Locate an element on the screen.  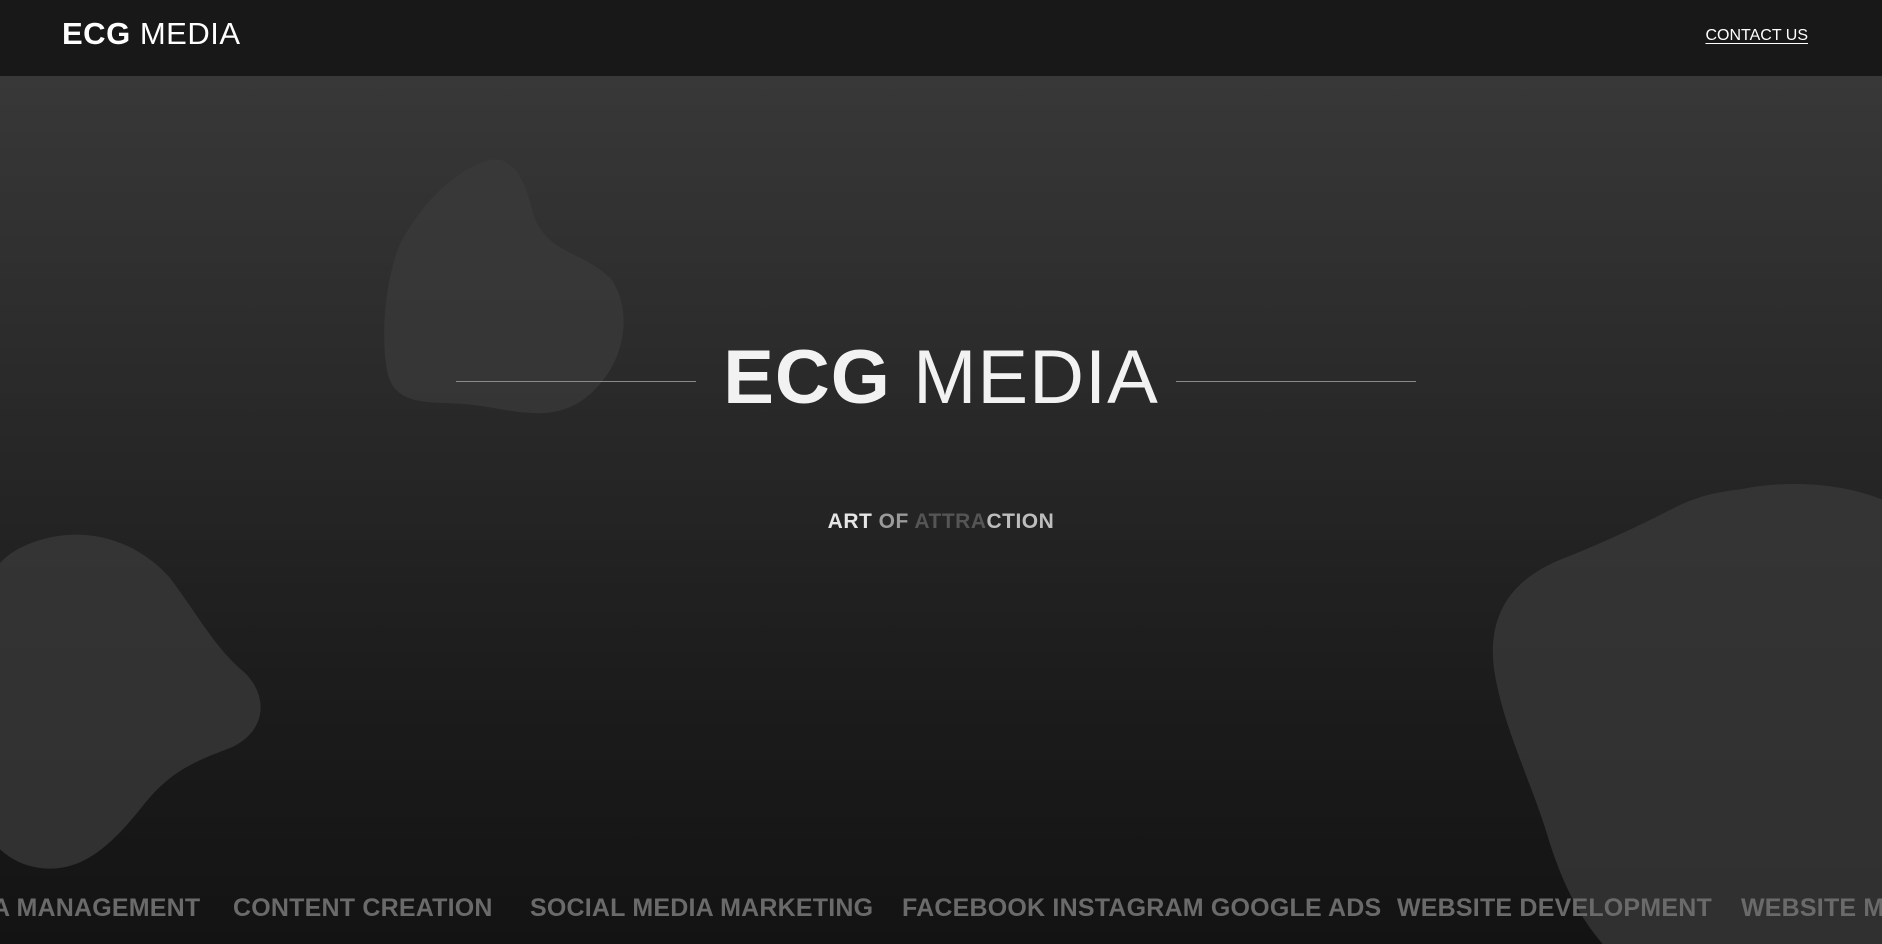
tagline-part-2: OF is located at coordinates (896, 521).